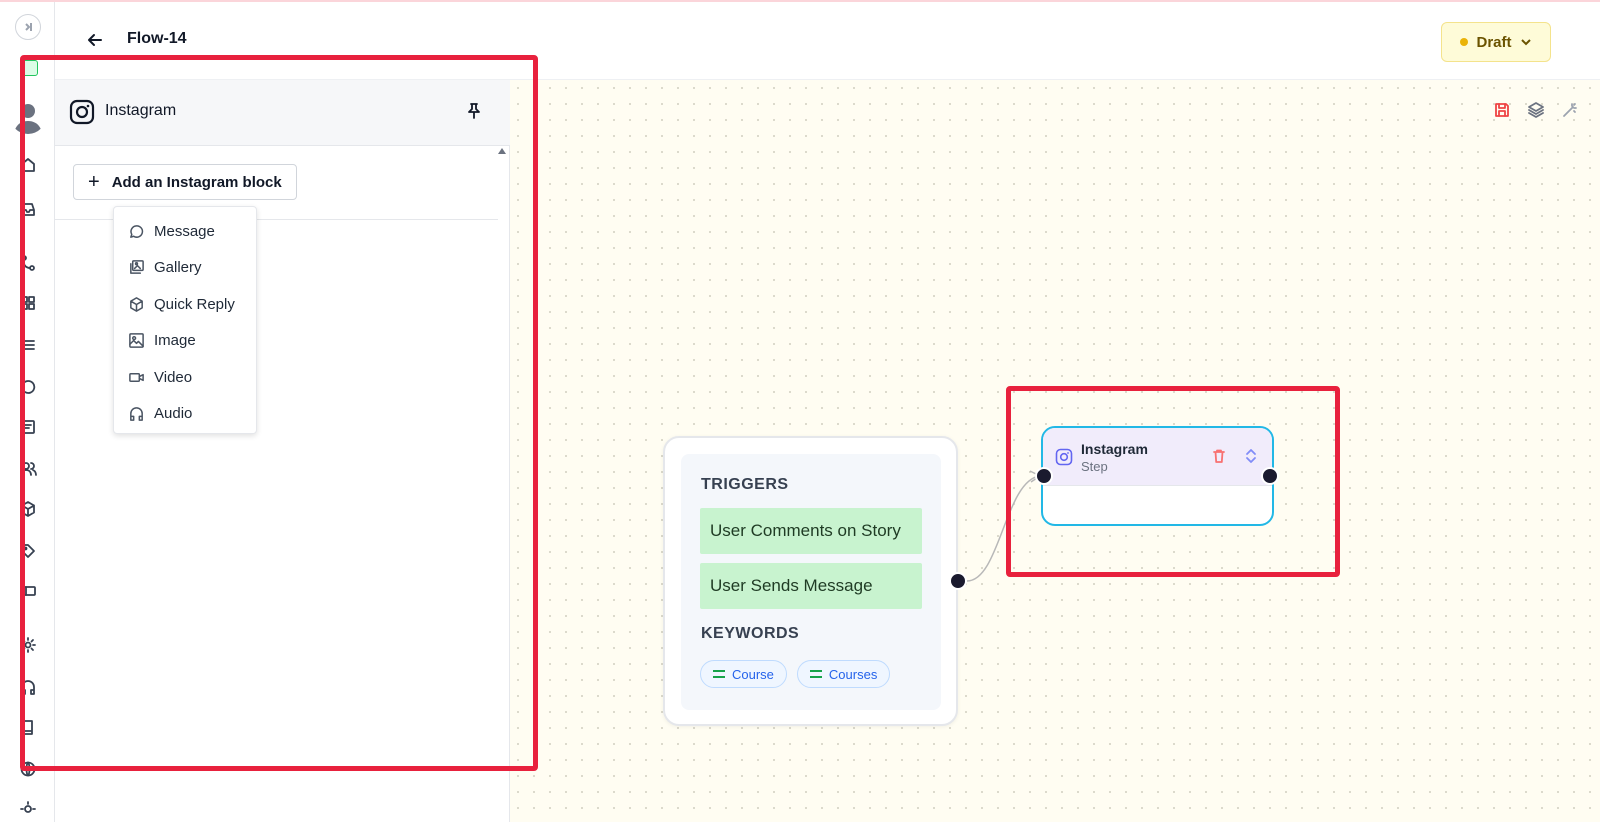 The height and width of the screenshot is (822, 1600). I want to click on menu-item-audio: Audio, so click(185, 414).